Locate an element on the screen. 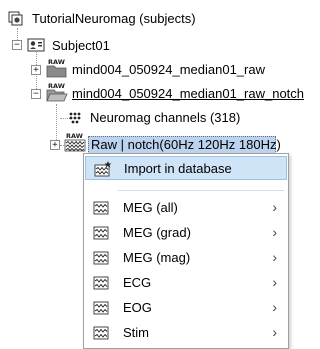 The image size is (320, 349). menu-item-meg-grad: MEG (grad) › is located at coordinates (186, 233).